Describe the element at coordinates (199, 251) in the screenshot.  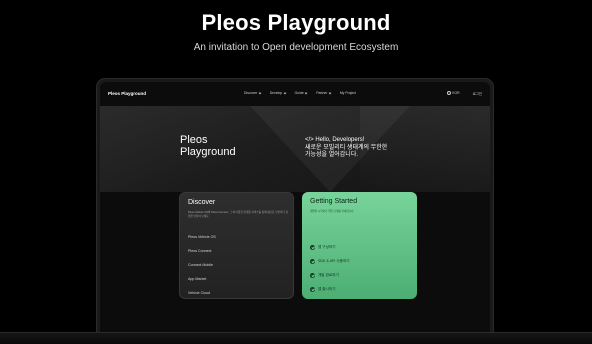
I see `discover-item: Pleos Connect` at that location.